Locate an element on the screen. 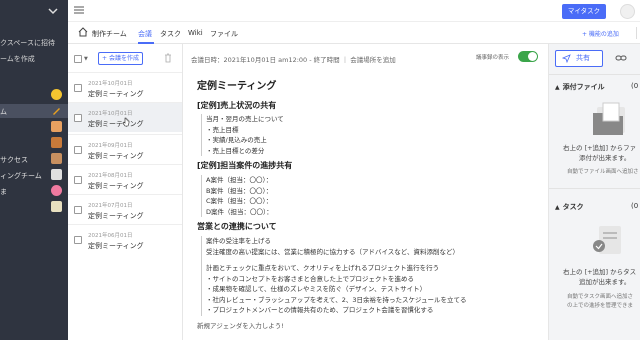 The height and width of the screenshot is (340, 640). chart-icon is located at coordinates (56, 174).